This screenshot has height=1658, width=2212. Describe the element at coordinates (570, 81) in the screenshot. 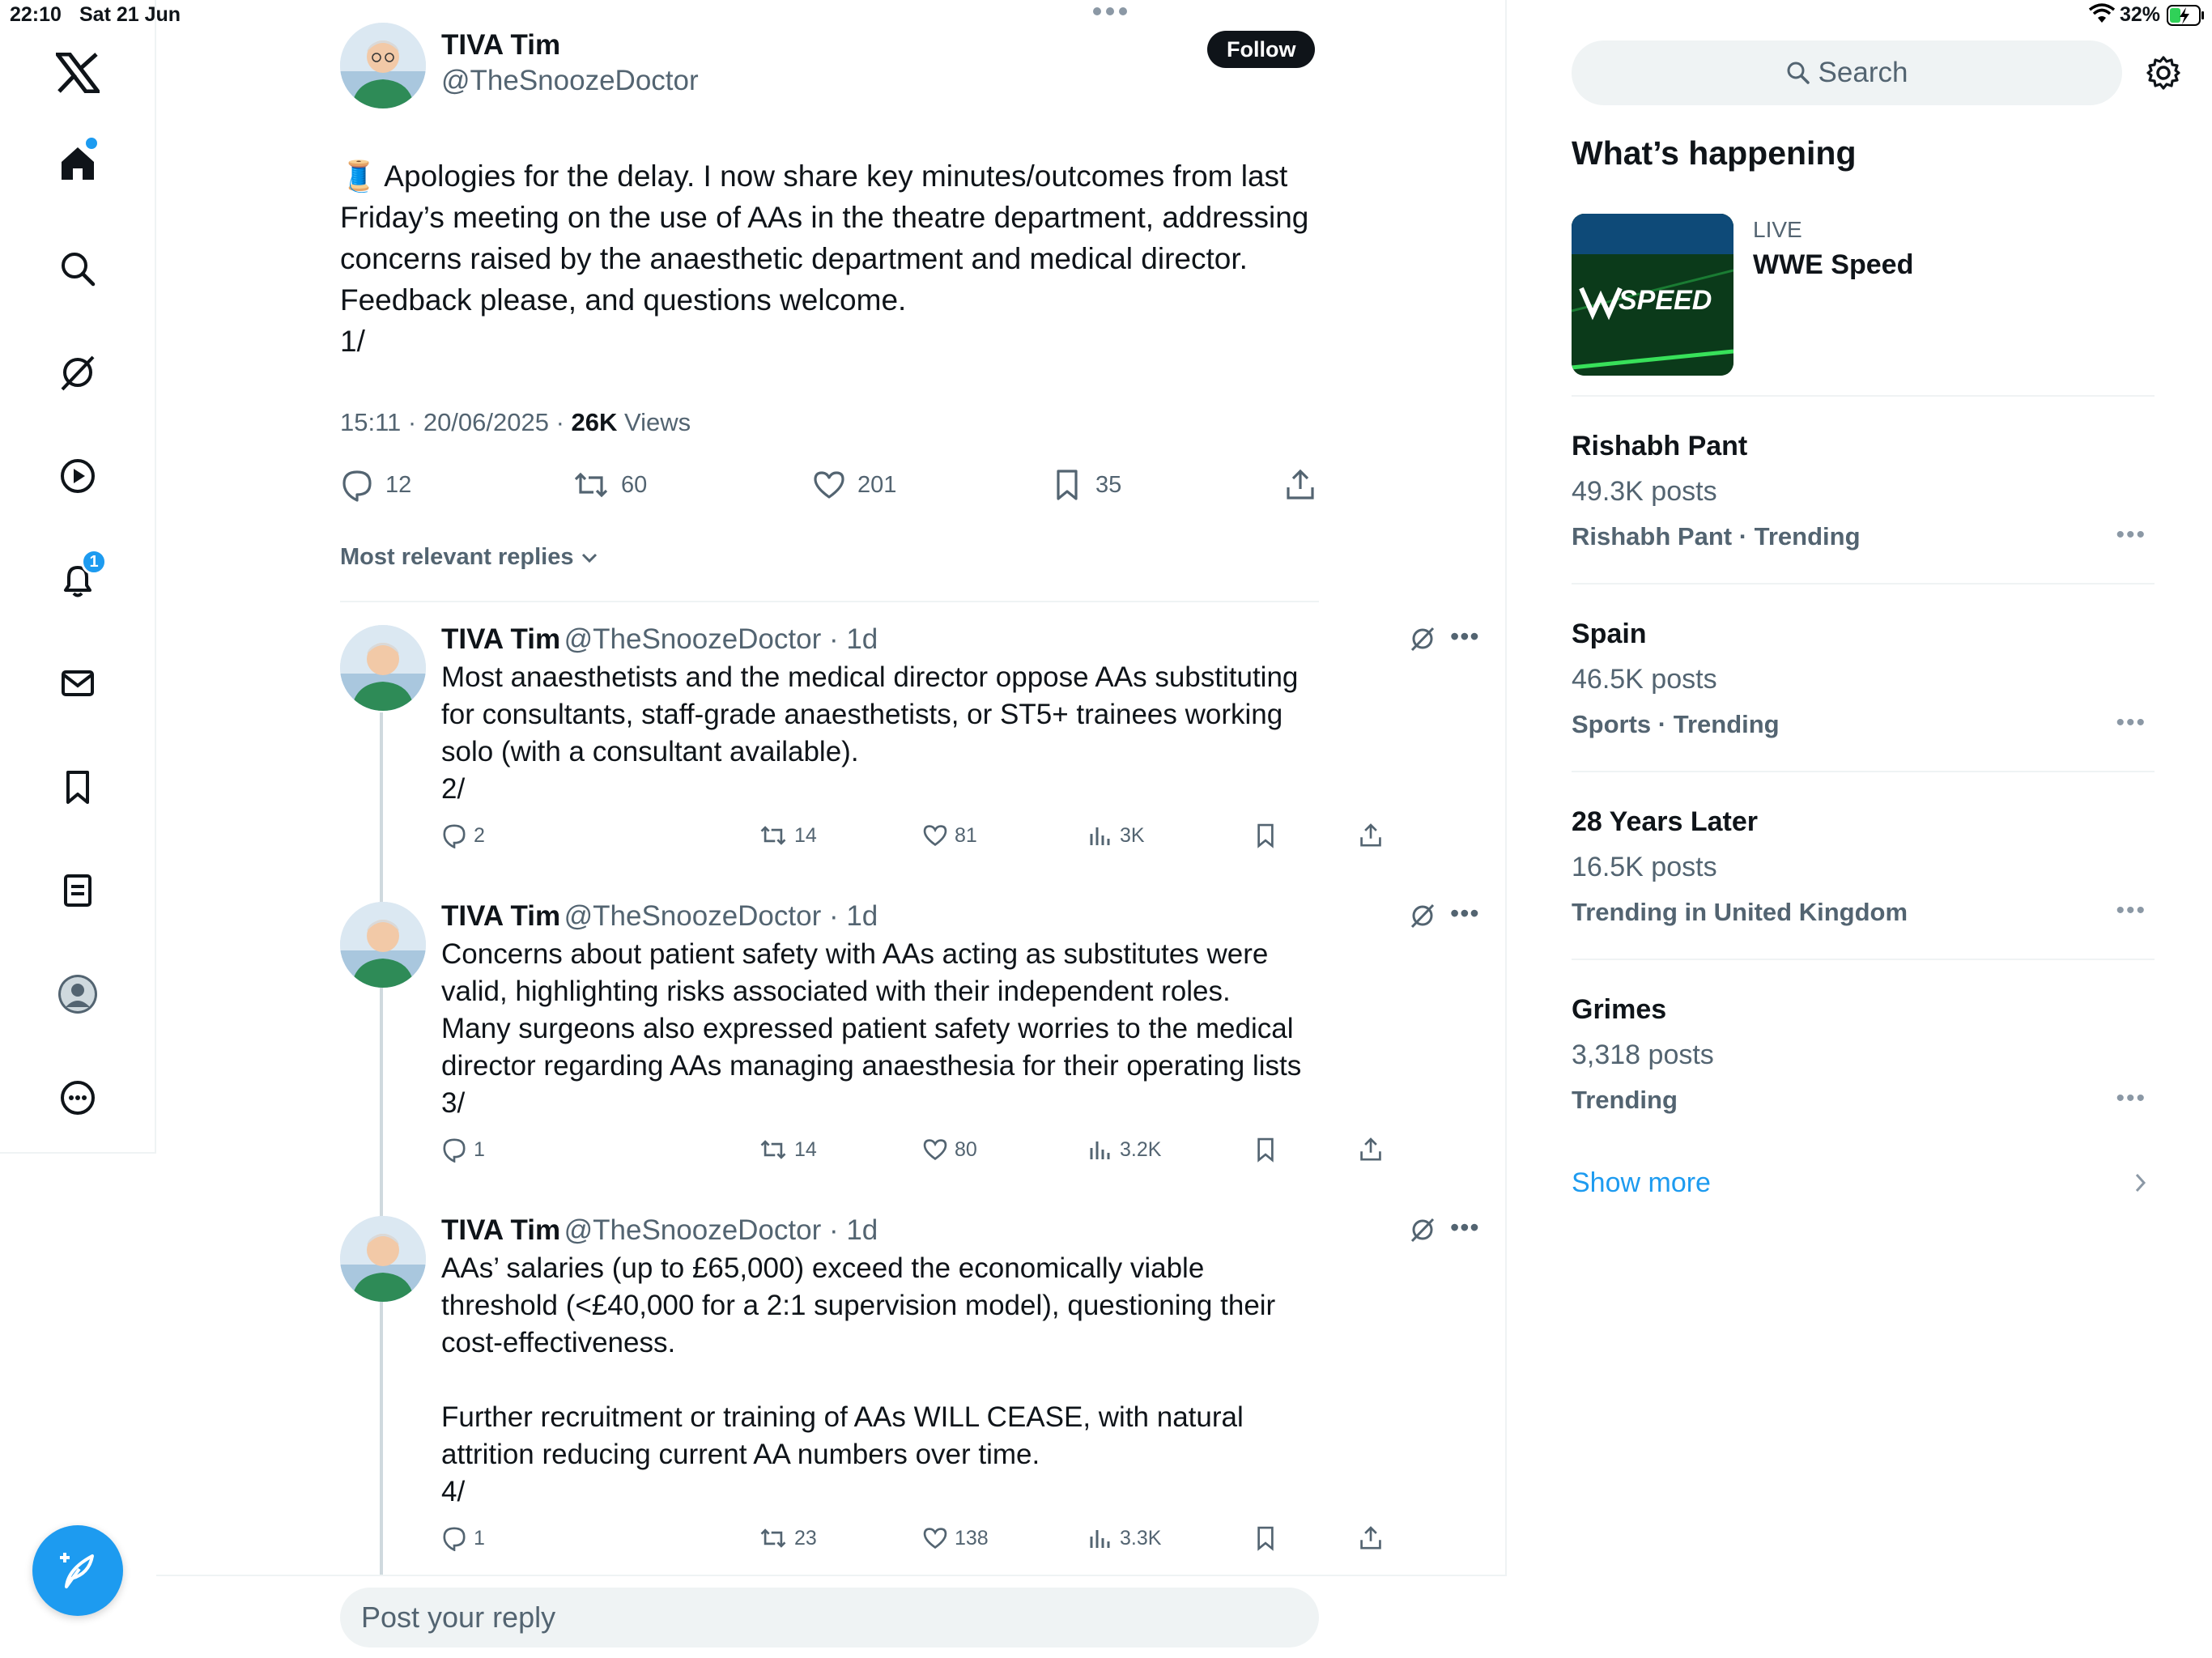

I see `author-handle: @TheSnoozeDoctor` at that location.